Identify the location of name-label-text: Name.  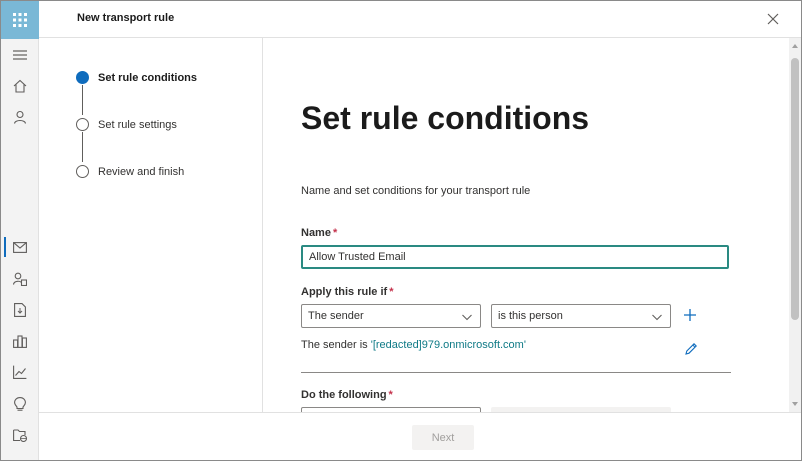
(316, 233).